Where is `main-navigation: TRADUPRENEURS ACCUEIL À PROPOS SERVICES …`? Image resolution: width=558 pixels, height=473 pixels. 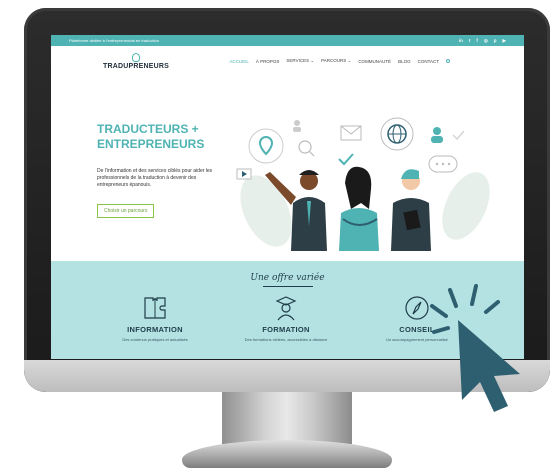
main-navigation: TRADUPRENEURS ACCUEIL À PROPOS SERVICES … is located at coordinates (287, 61).